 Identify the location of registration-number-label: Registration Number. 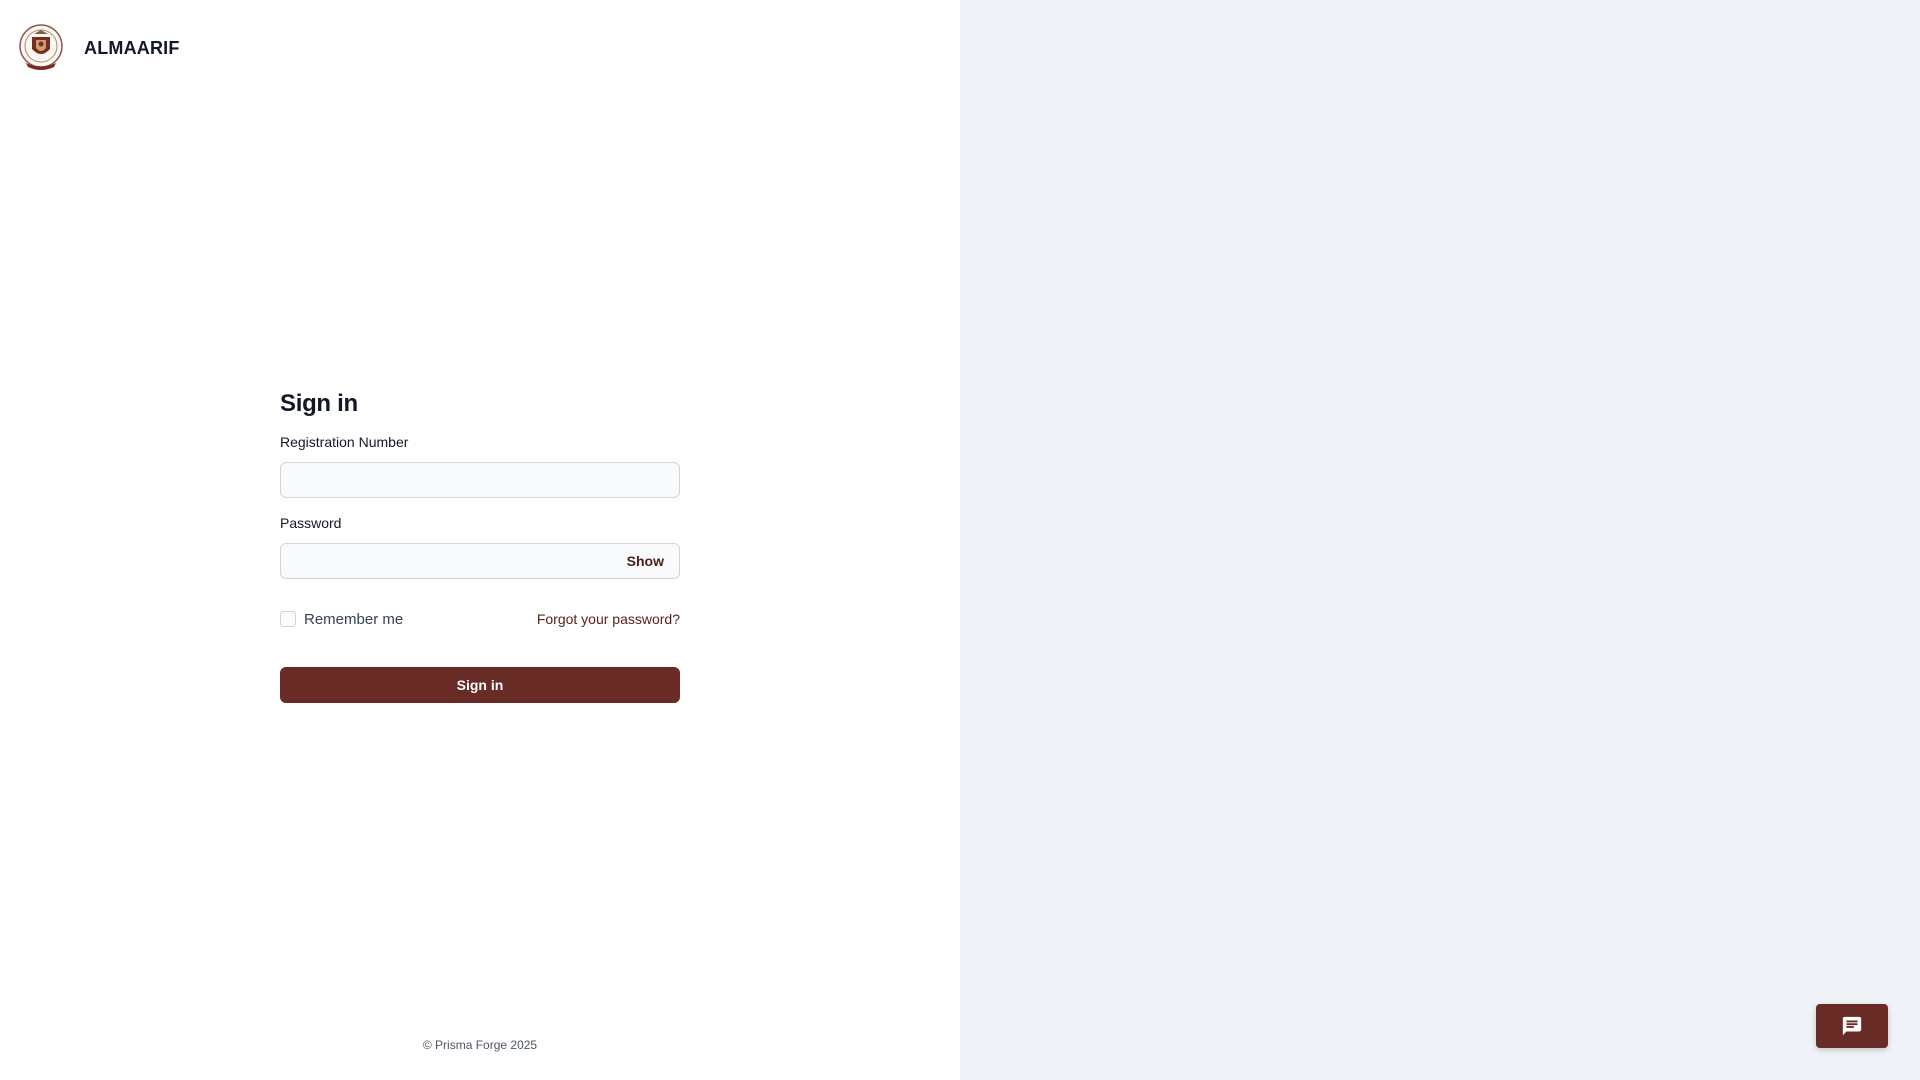
(344, 442).